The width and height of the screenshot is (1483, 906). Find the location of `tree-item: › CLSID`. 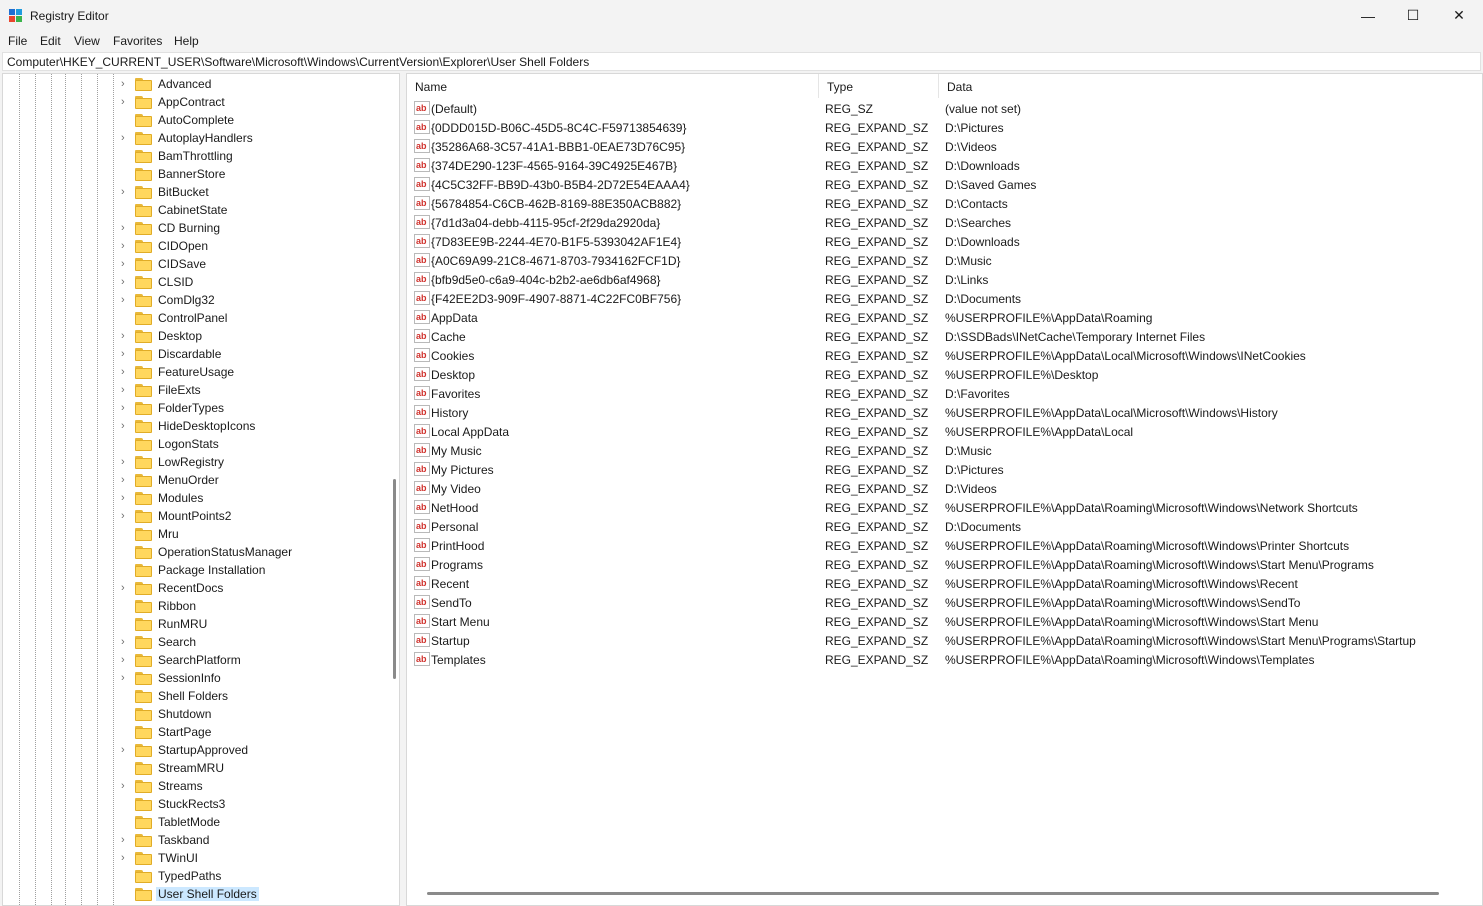

tree-item: › CLSID is located at coordinates (198, 282).